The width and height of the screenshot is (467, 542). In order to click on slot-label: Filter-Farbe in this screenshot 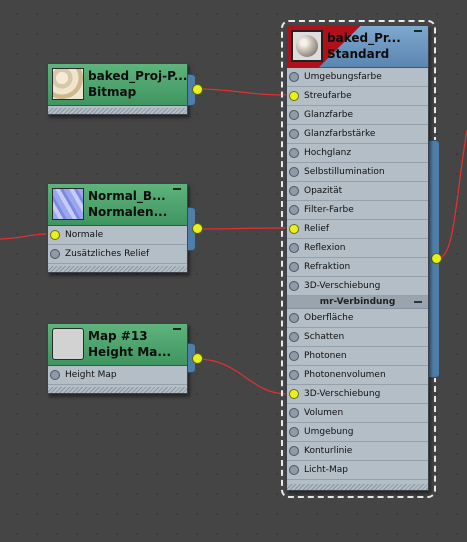, I will do `click(329, 210)`.